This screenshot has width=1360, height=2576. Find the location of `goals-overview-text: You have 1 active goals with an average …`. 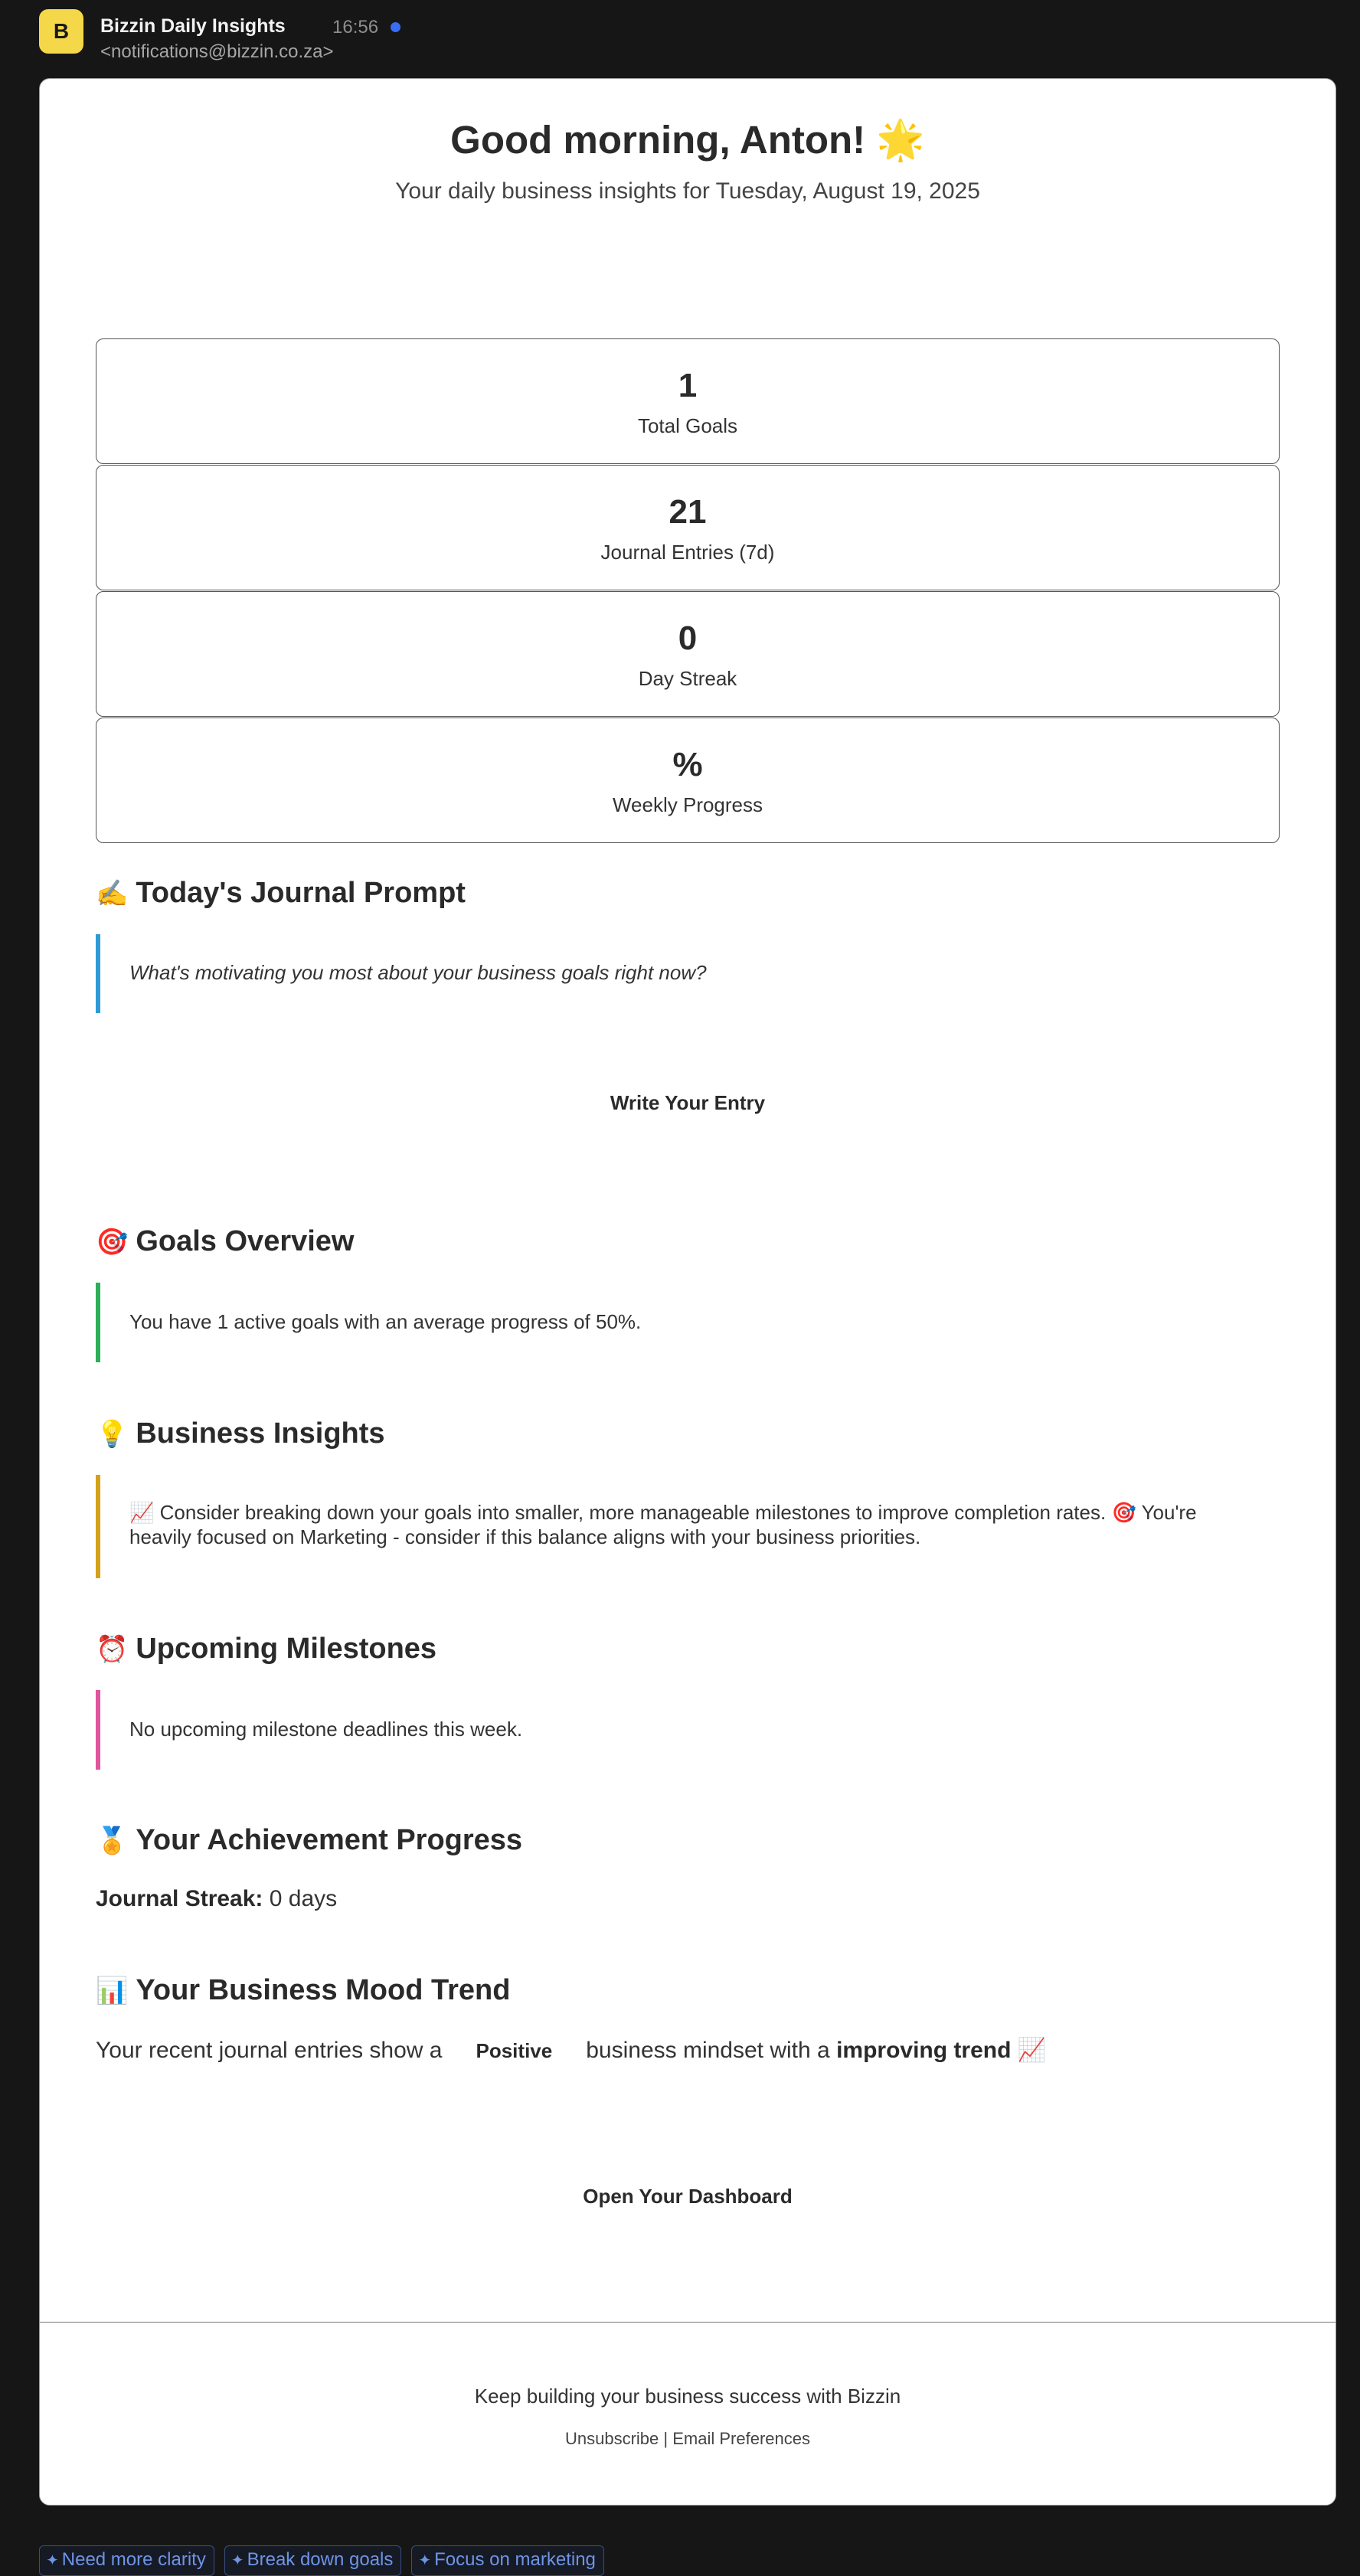

goals-overview-text: You have 1 active goals with an average … is located at coordinates (385, 1321).